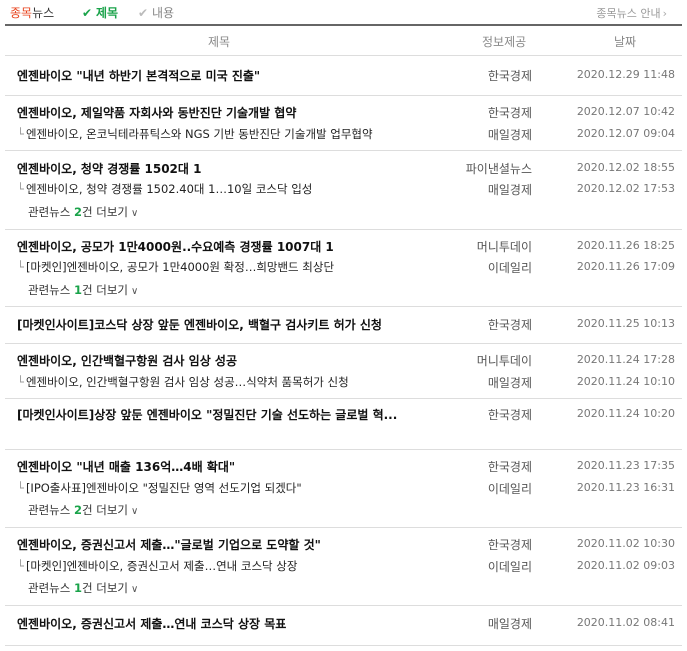 The height and width of the screenshot is (651, 687). I want to click on column-header-date: 날짜, so click(625, 42).